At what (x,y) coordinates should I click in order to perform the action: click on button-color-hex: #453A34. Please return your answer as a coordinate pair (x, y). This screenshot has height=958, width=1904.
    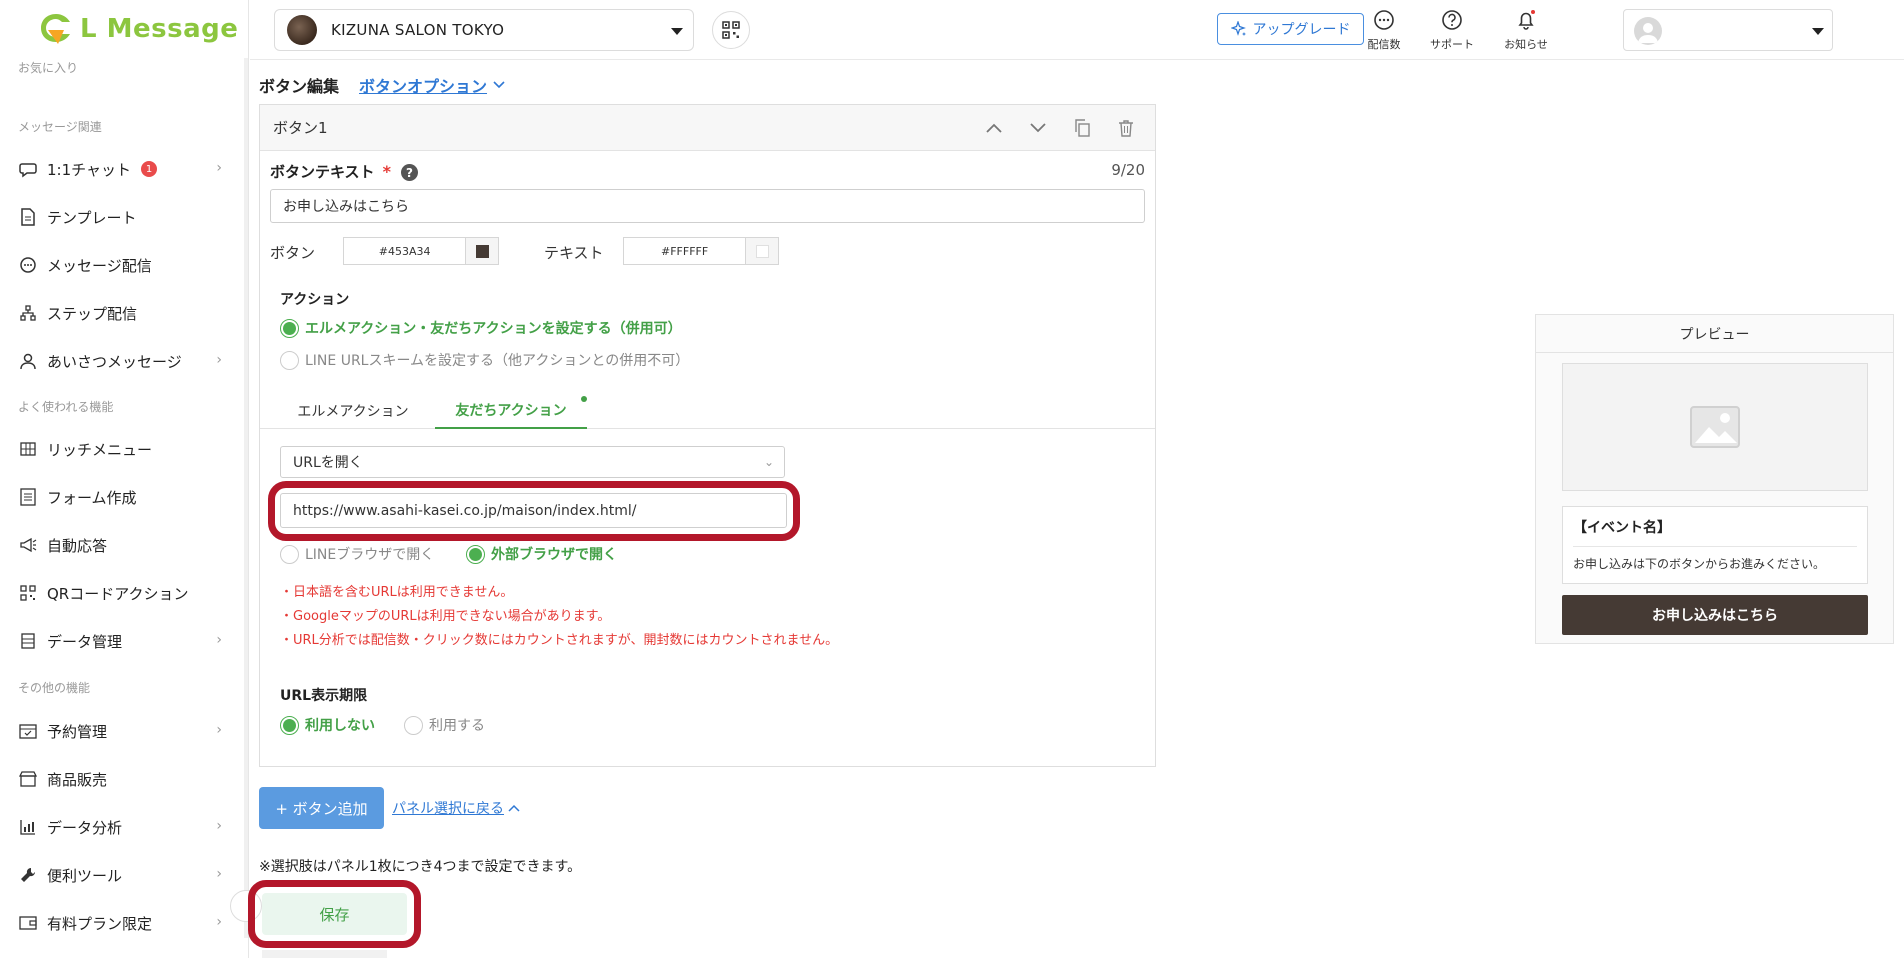
    Looking at the image, I should click on (404, 251).